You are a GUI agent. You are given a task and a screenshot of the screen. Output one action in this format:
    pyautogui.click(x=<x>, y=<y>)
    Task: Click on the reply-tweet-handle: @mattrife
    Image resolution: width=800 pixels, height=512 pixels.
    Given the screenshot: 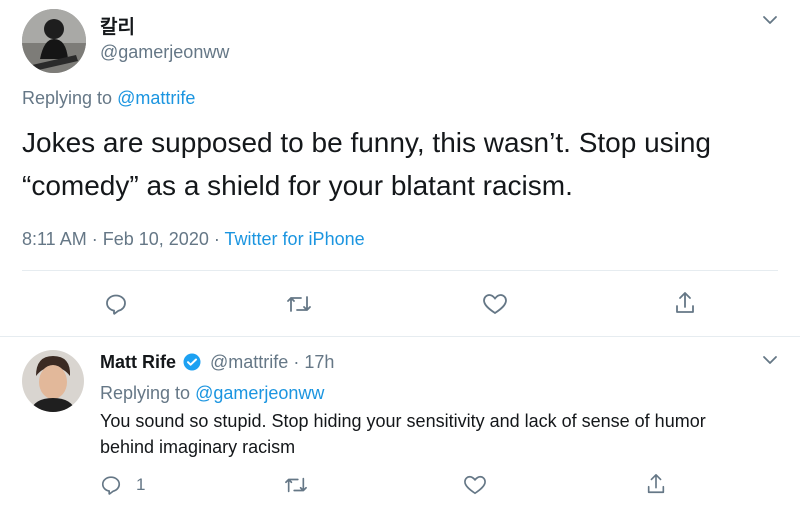 What is the action you would take?
    pyautogui.click(x=249, y=362)
    